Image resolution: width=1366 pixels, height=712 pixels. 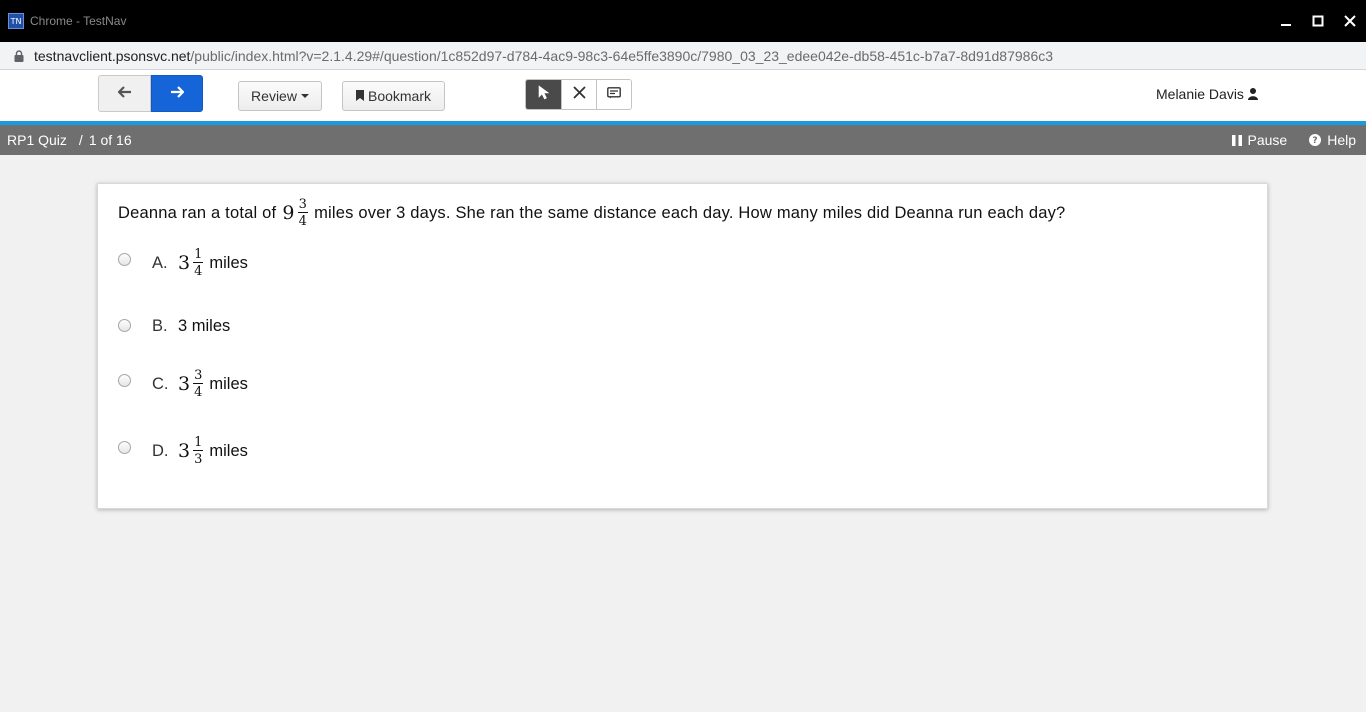 I want to click on maximize-icon, so click(x=1318, y=21).